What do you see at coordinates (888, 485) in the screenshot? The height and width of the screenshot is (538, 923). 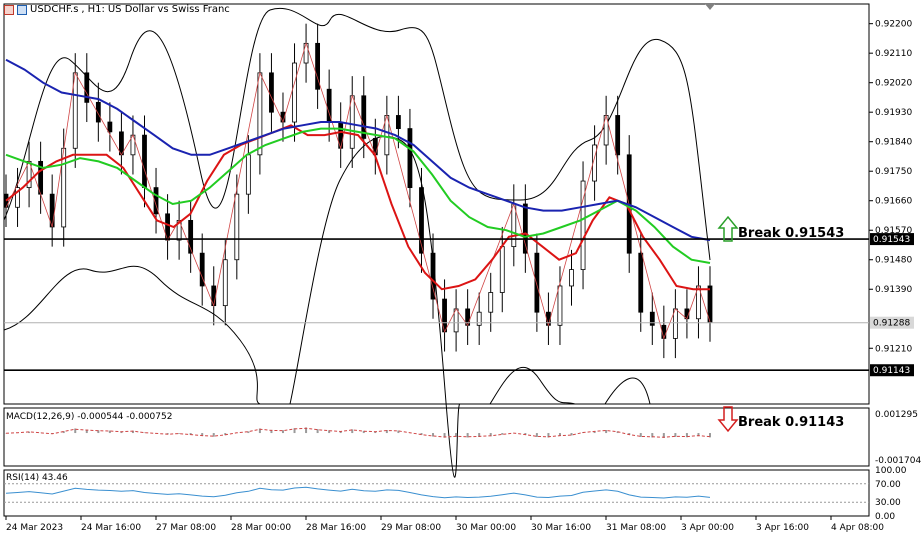 I see `rsi-y-tick: 70.00` at bounding box center [888, 485].